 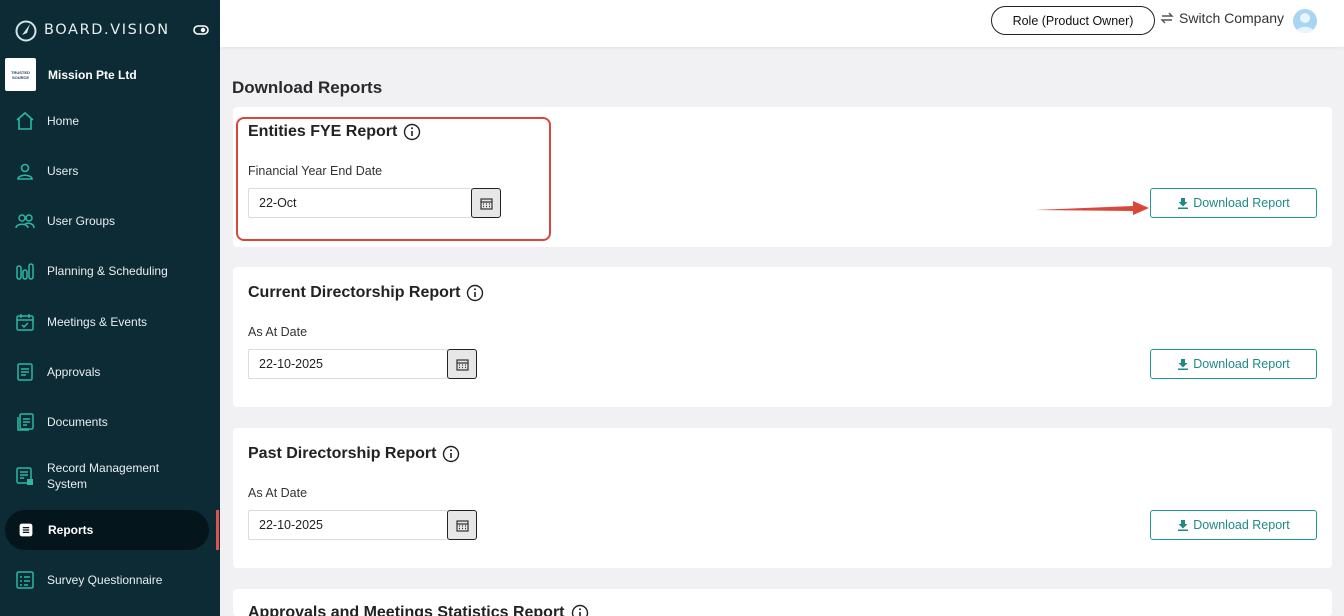 I want to click on switch-company-link: Switch Company, so click(x=1222, y=18).